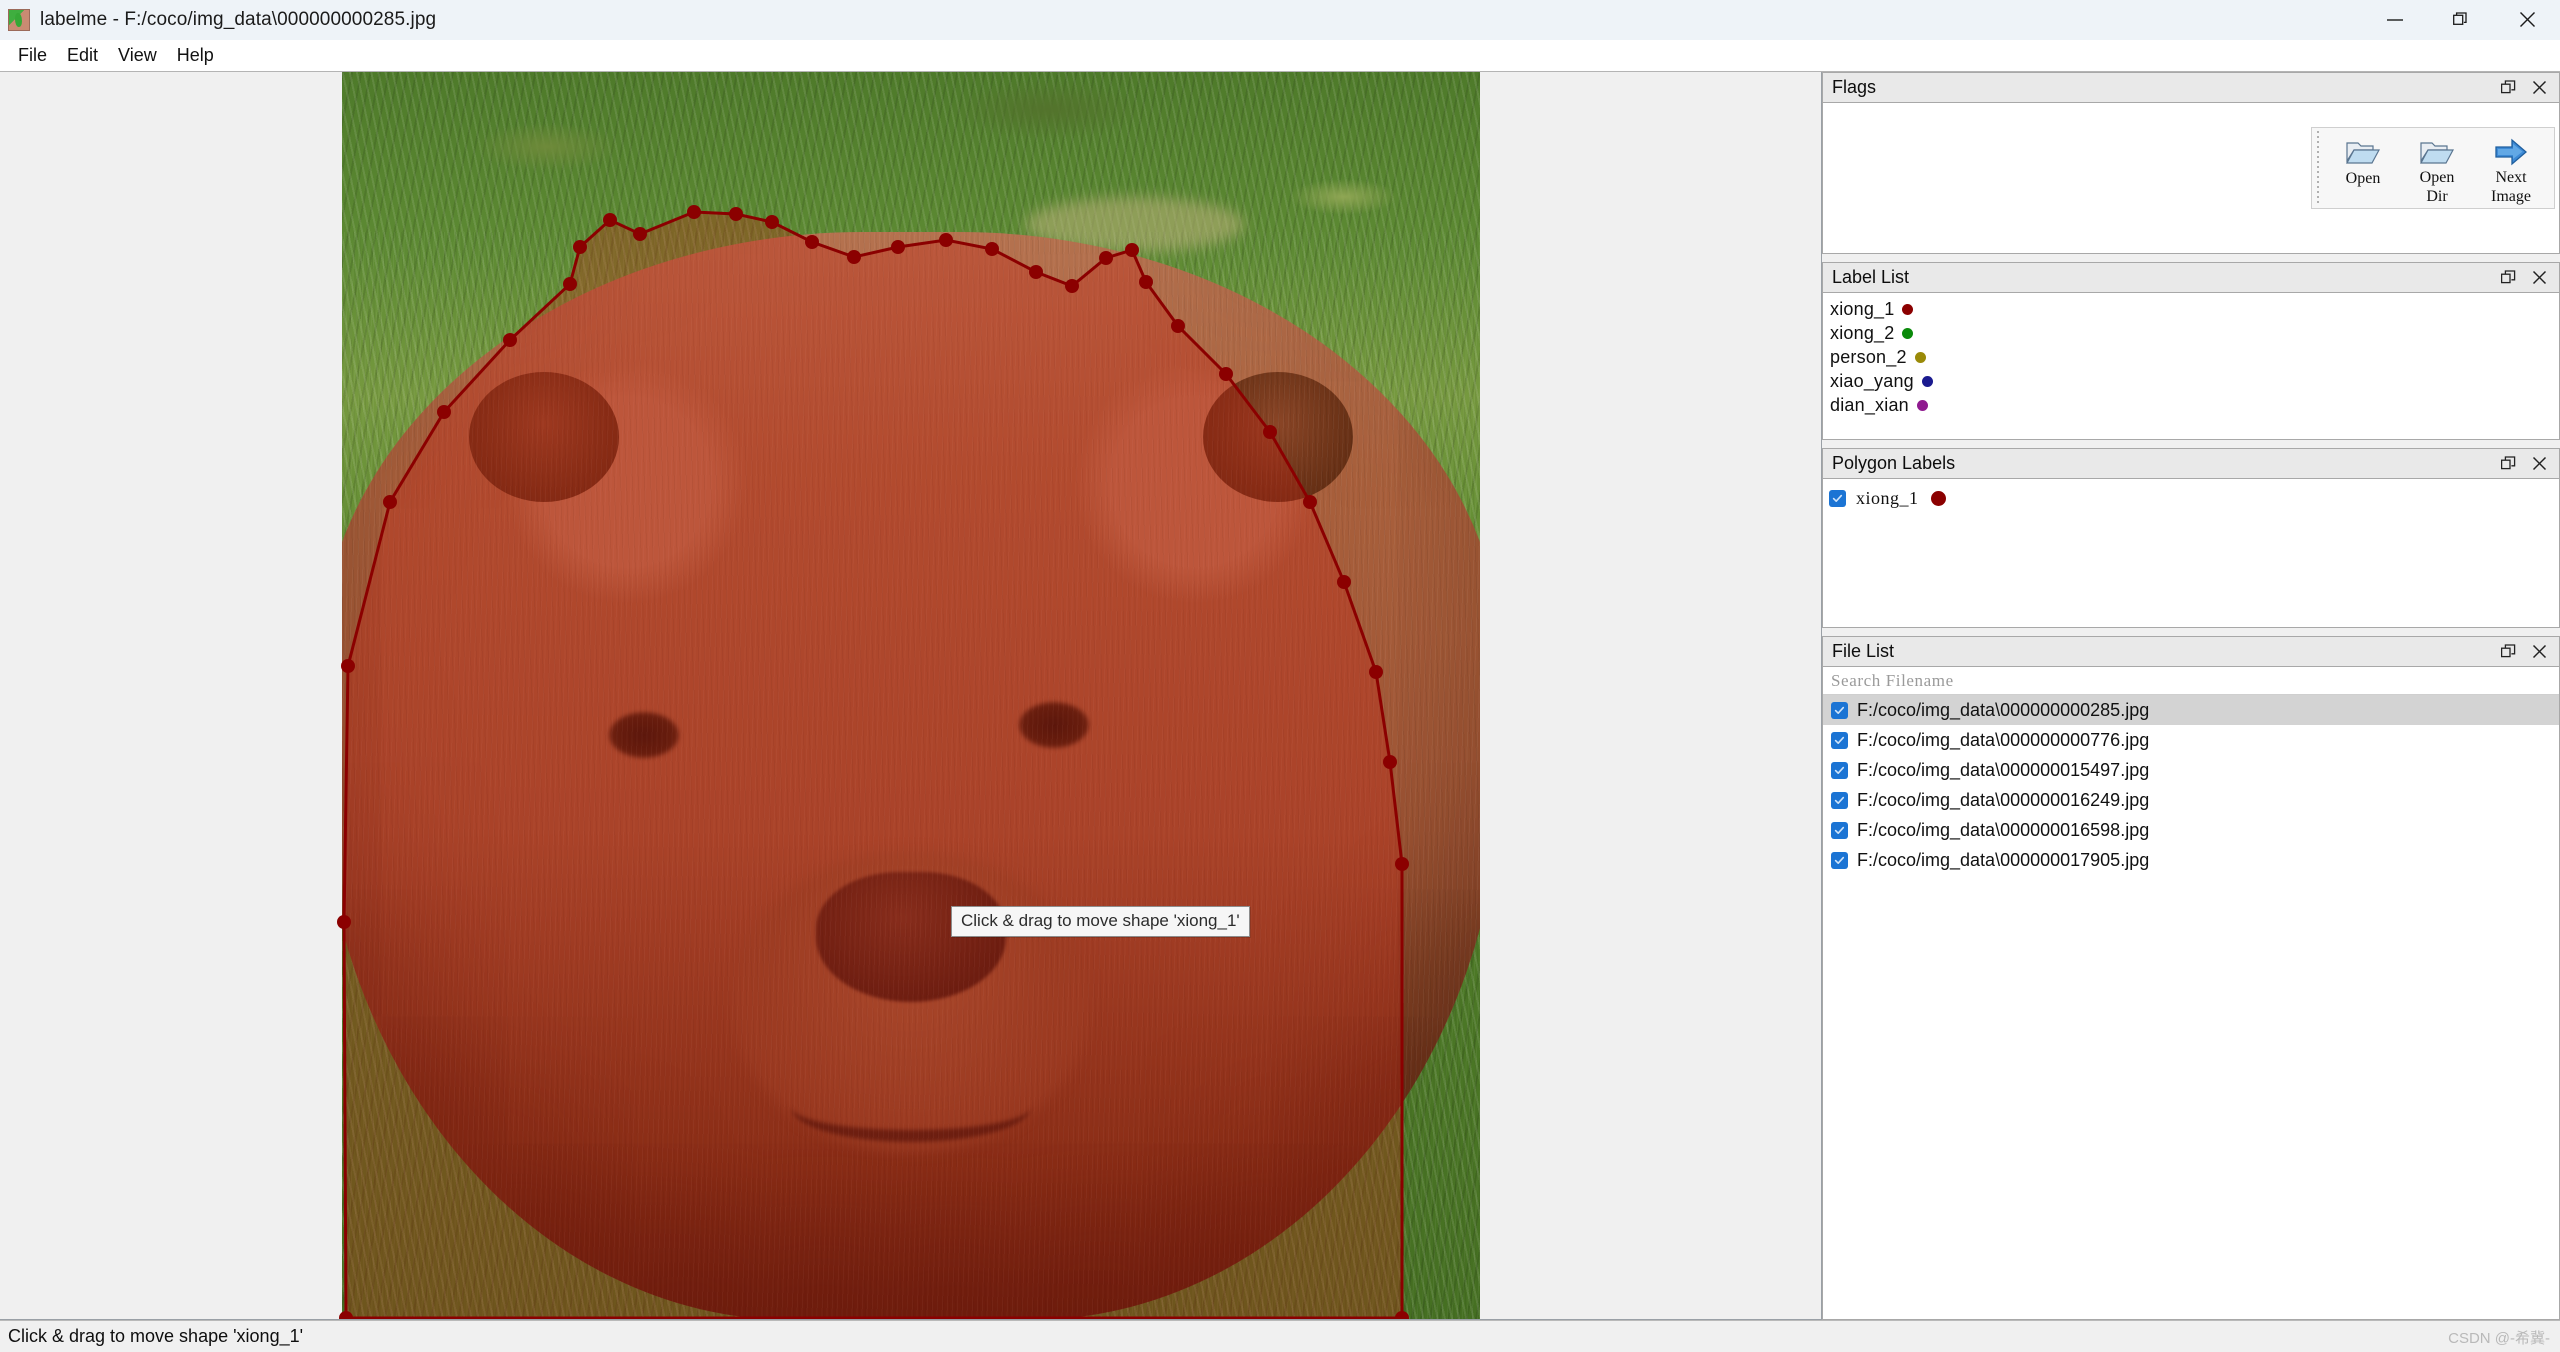  I want to click on open-dir-button: Open Dir, so click(2437, 168).